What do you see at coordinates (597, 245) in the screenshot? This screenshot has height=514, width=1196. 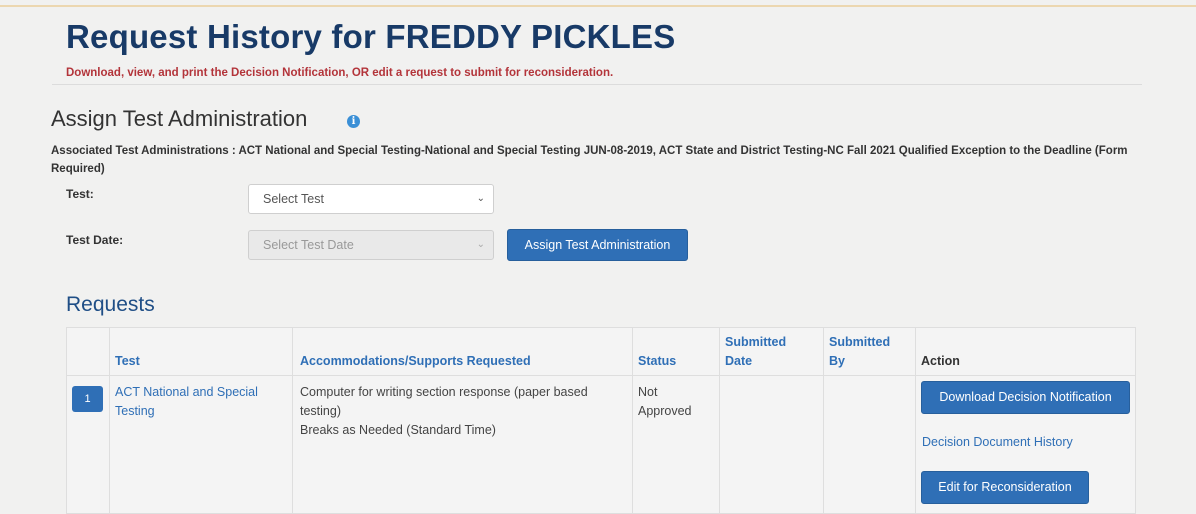 I see `assign-test-administration-button: Assign Test Administration` at bounding box center [597, 245].